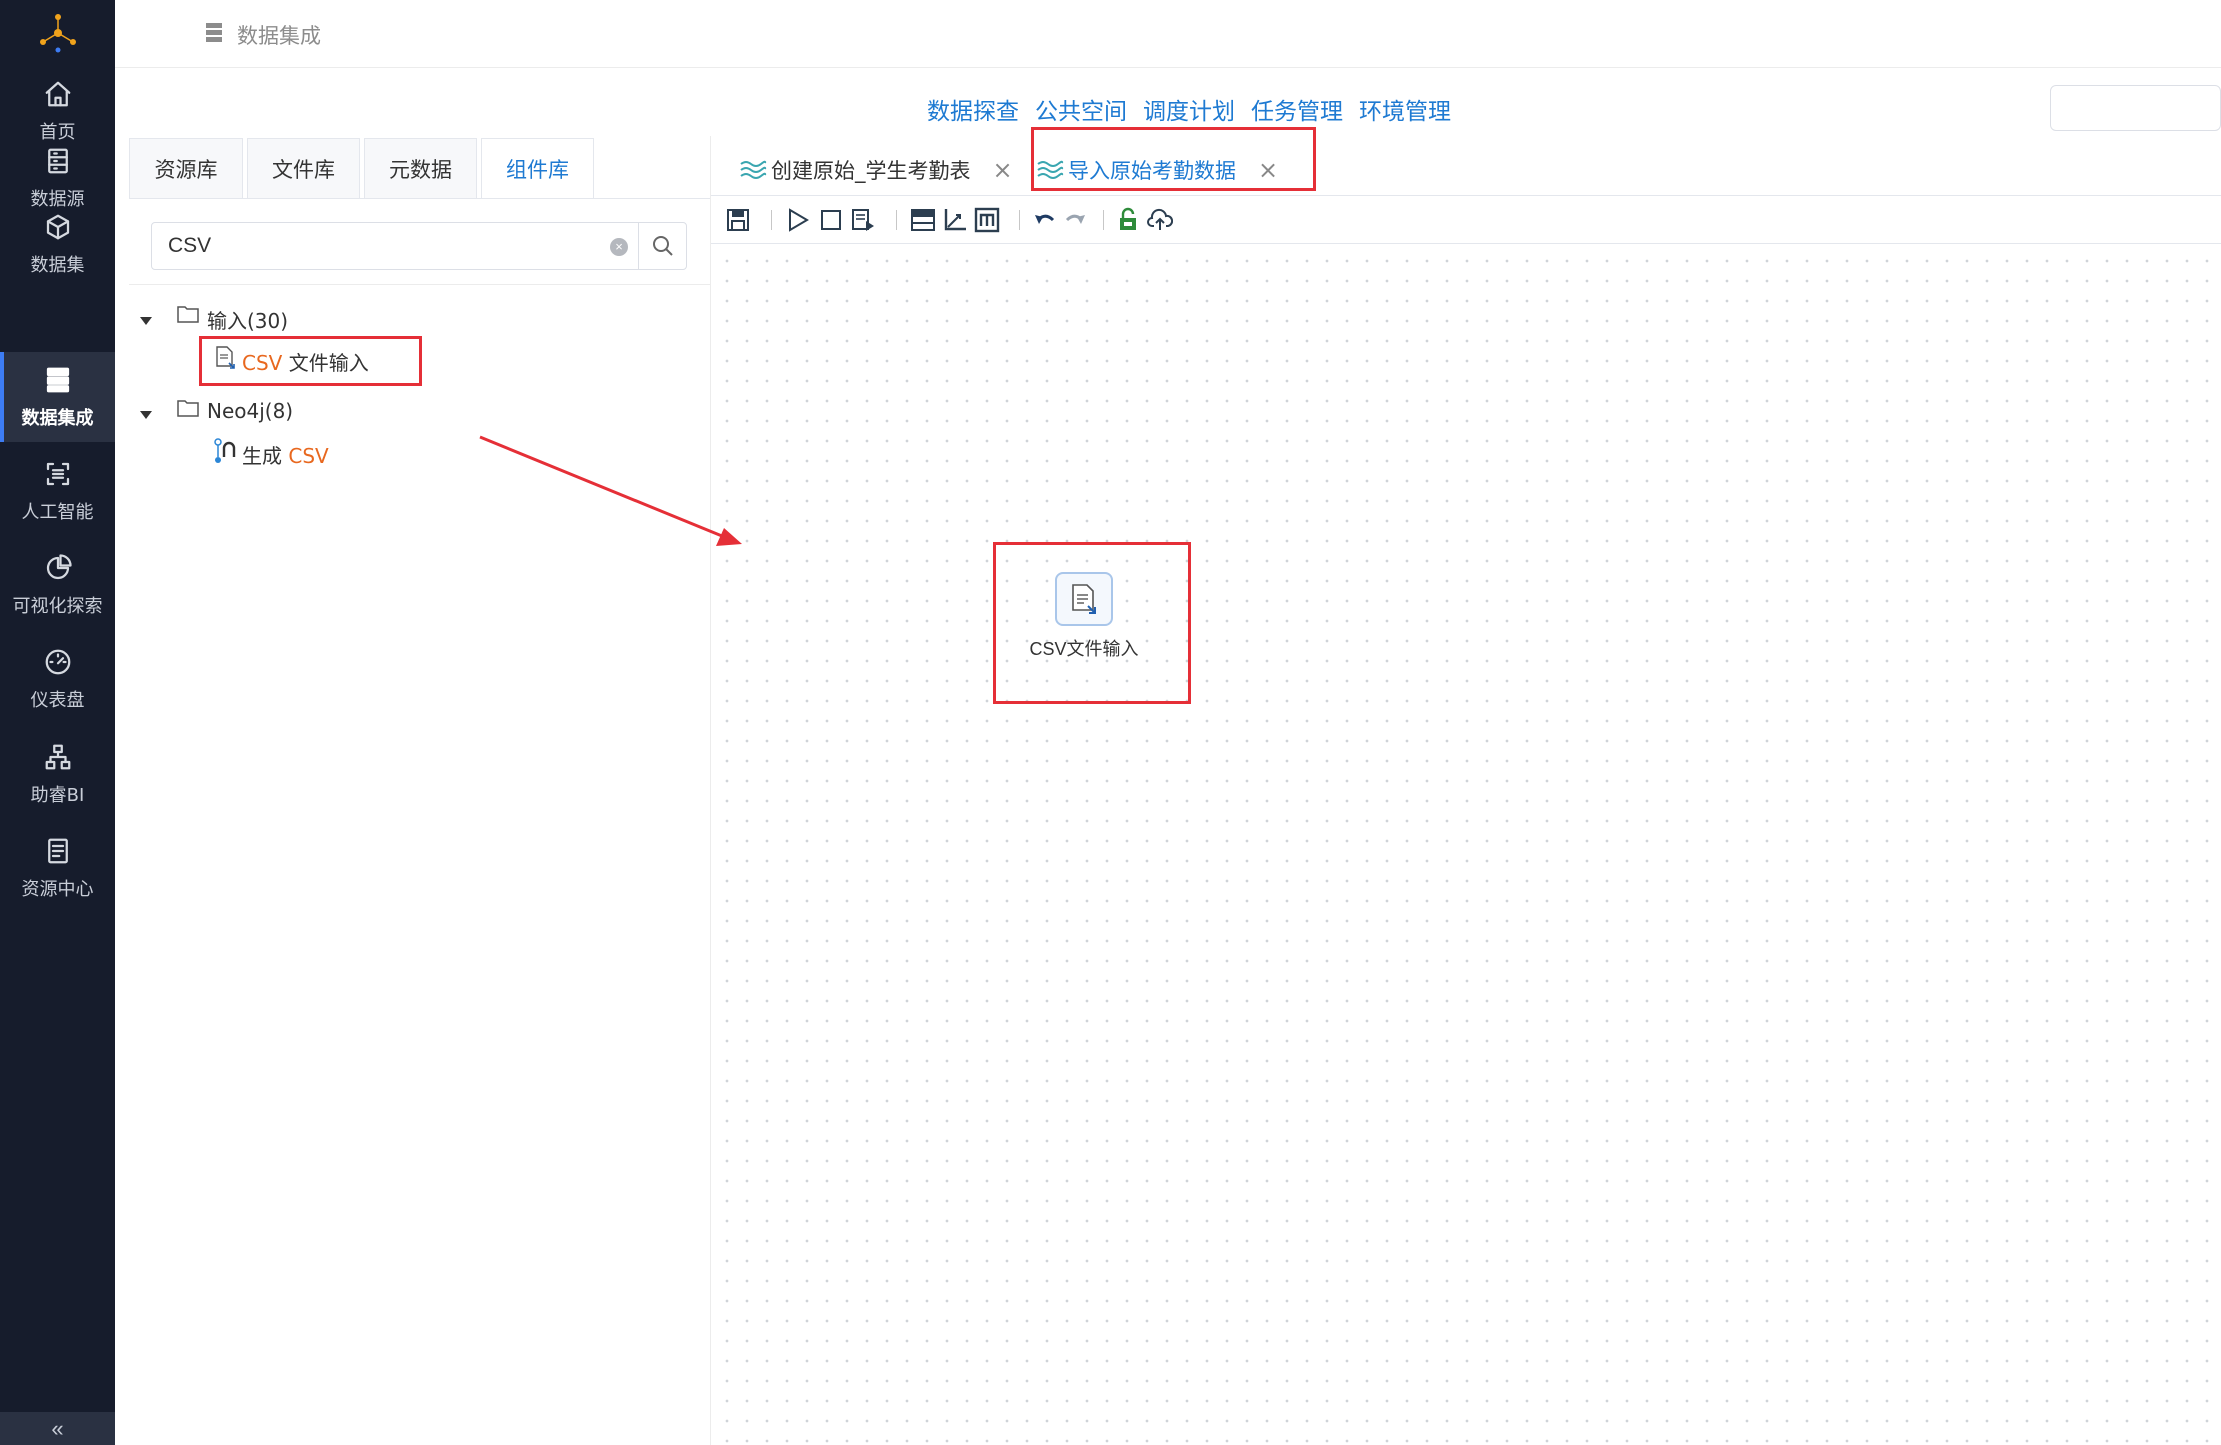 This screenshot has height=1445, width=2221. I want to click on search-icon, so click(662, 246).